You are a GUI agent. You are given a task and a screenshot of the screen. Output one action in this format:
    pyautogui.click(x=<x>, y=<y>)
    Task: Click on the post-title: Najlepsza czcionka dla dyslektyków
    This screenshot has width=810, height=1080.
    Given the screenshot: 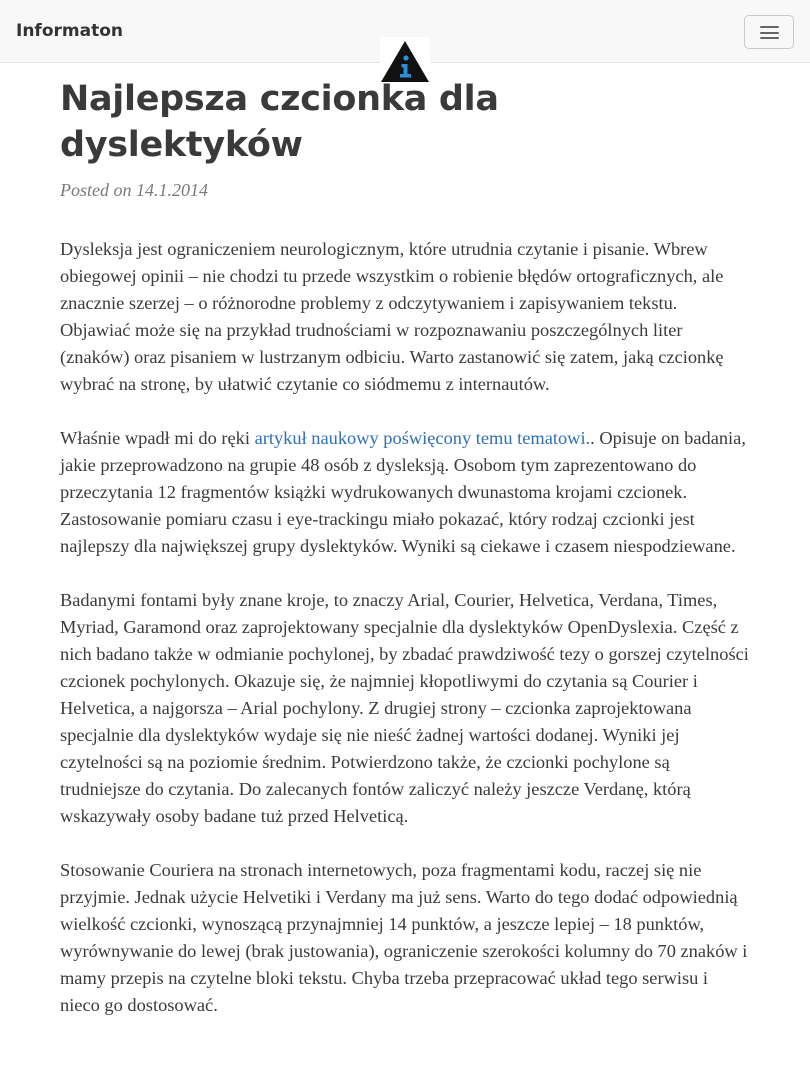 What is the action you would take?
    pyautogui.click(x=279, y=122)
    